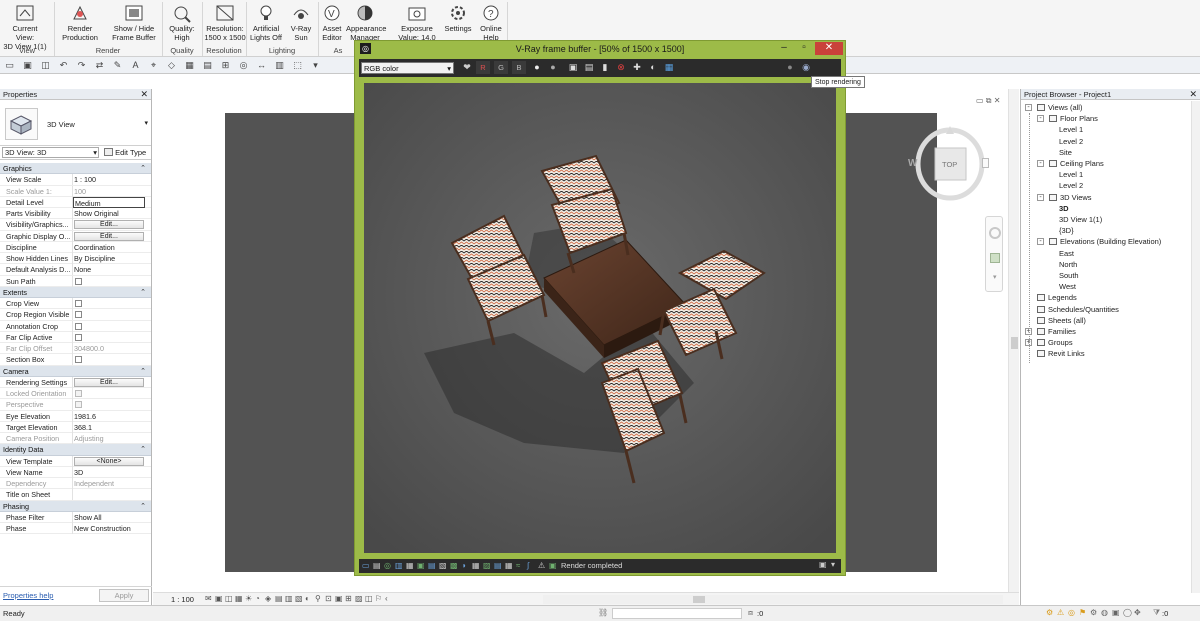 The height and width of the screenshot is (621, 1200). What do you see at coordinates (669, 67) in the screenshot?
I see `history-icon: ▦` at bounding box center [669, 67].